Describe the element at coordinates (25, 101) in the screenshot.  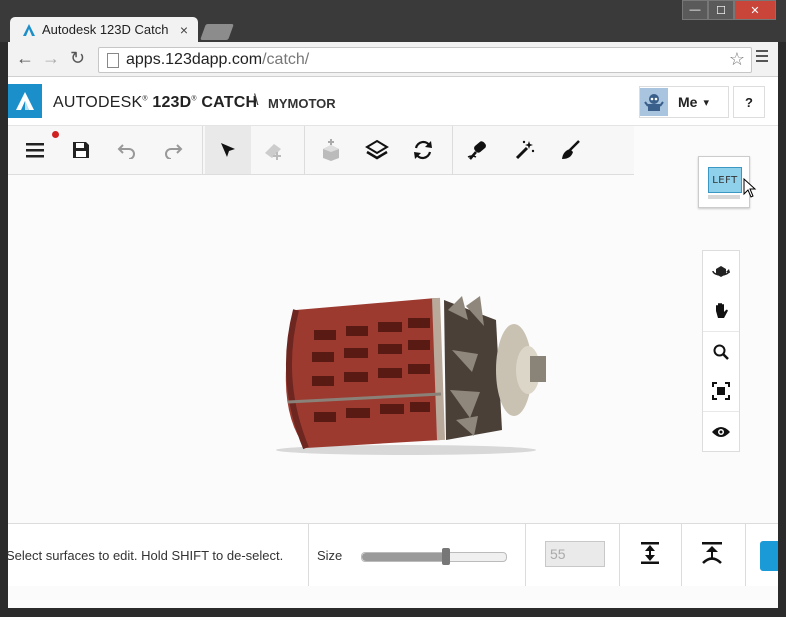
I see `autodesk-logo-icon` at that location.